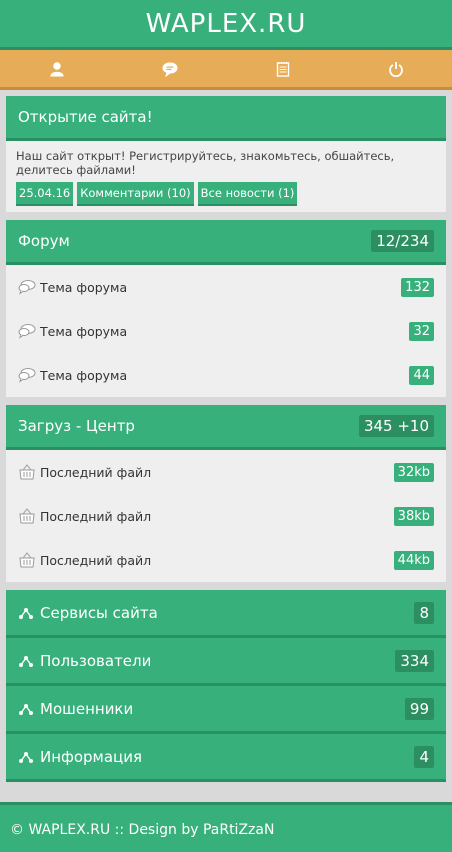  I want to click on forum-topic-count: 132, so click(417, 287).